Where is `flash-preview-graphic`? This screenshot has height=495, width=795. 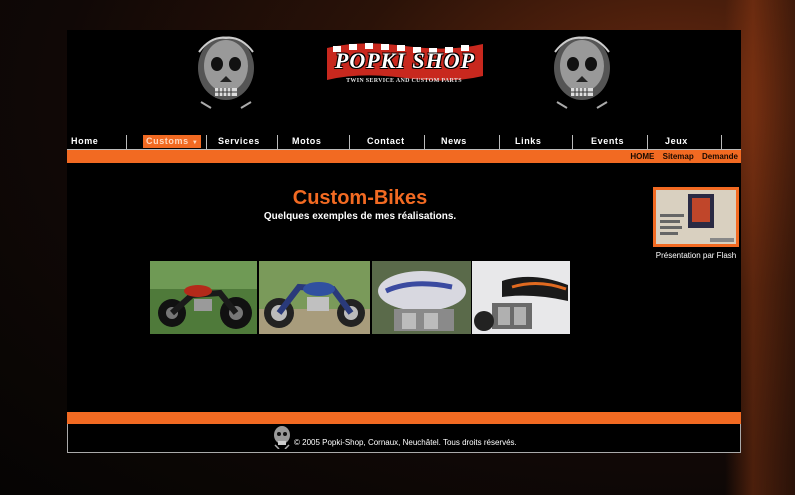 flash-preview-graphic is located at coordinates (697, 218).